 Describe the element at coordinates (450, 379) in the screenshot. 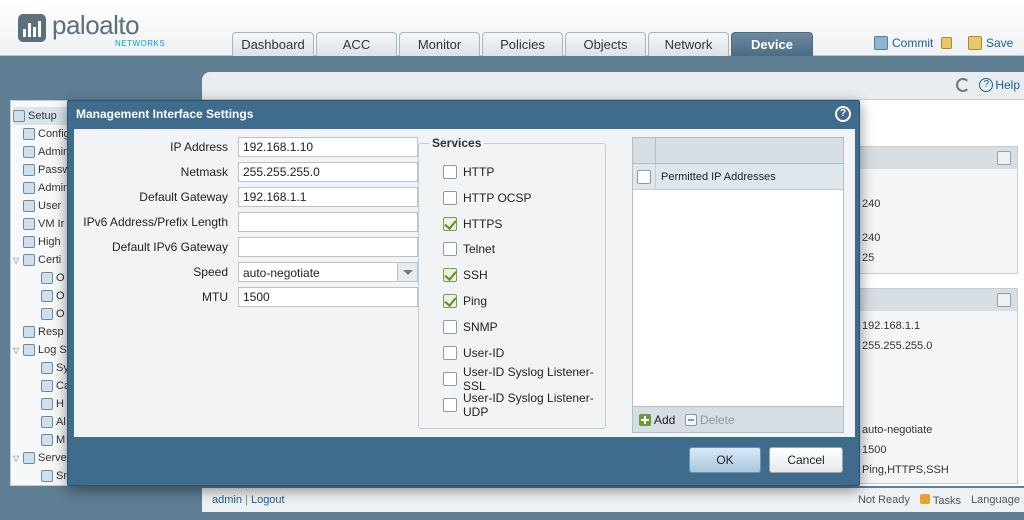

I see `user-id-syslog-ssl-checkbox` at that location.